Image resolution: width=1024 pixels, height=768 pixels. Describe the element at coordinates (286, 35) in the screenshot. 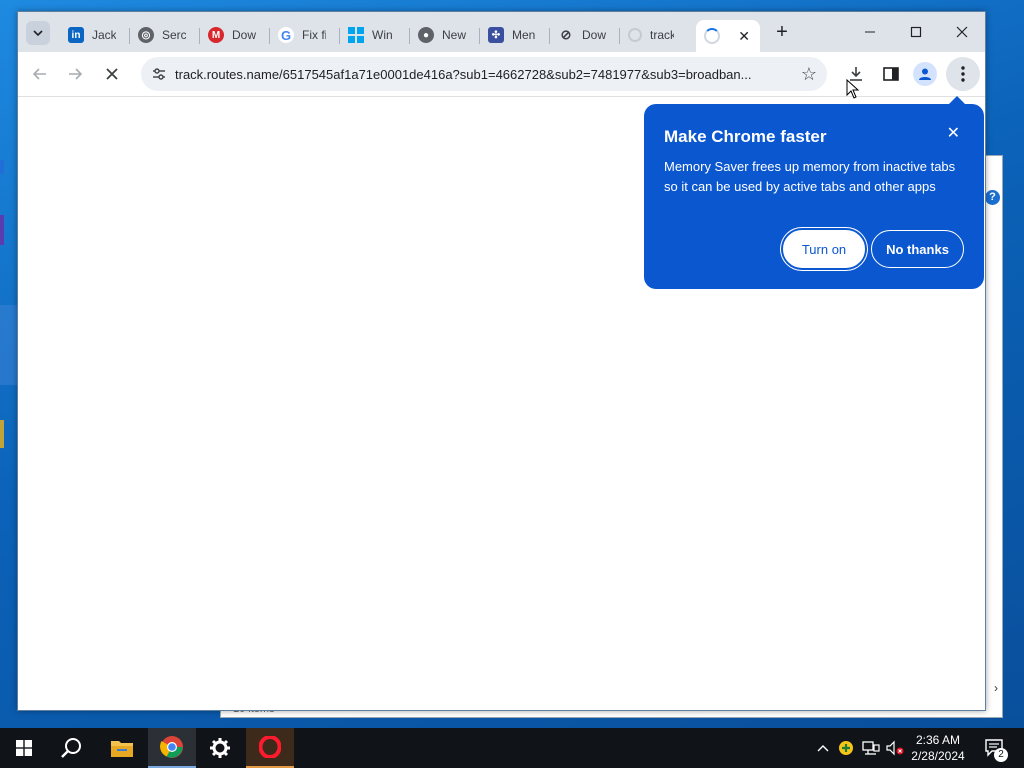

I see `google-icon: G` at that location.